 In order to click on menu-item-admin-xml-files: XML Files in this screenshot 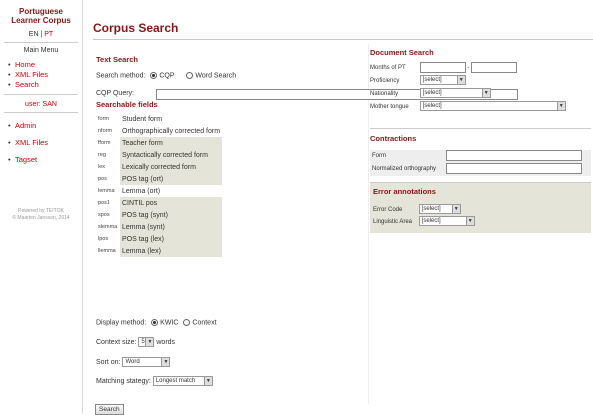, I will do `click(45, 142)`.